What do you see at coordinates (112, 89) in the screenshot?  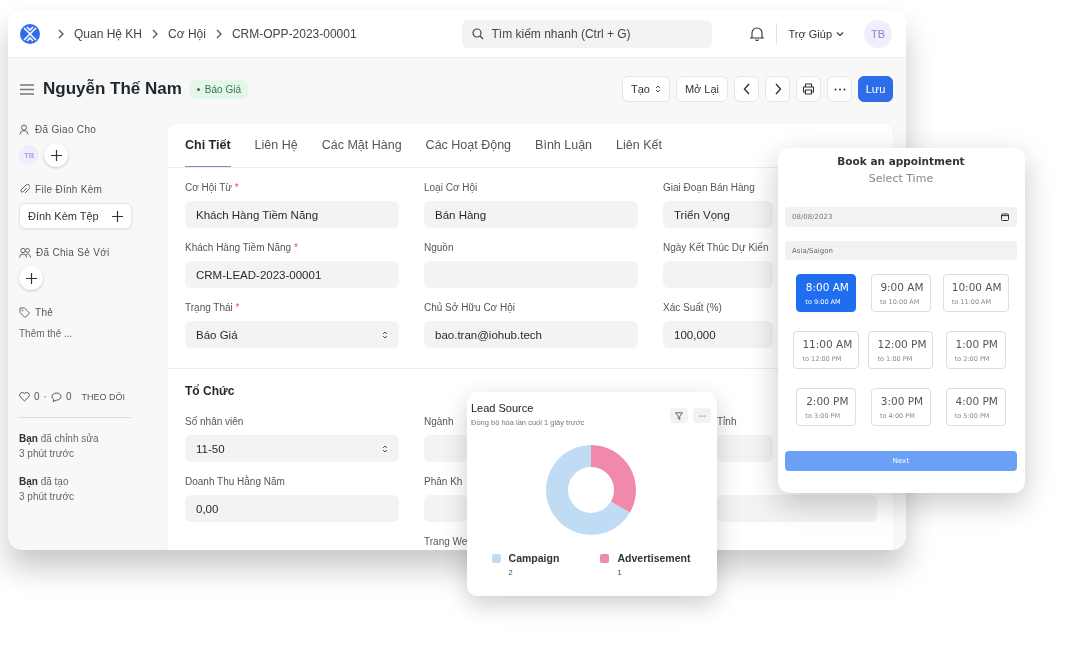 I see `page-title: Nguyễn Thế Nam` at bounding box center [112, 89].